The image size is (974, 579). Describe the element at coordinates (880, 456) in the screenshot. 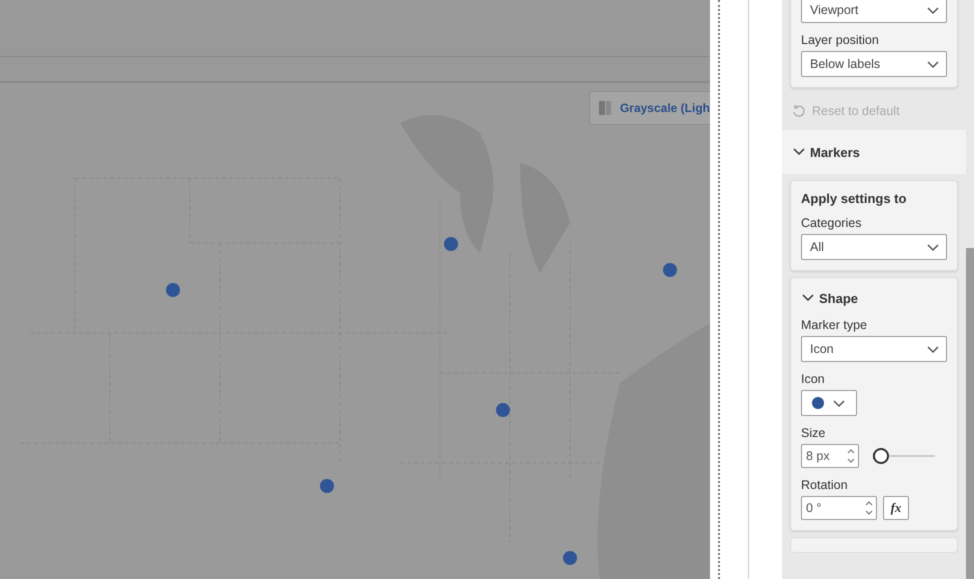

I see `slider-thumb` at that location.